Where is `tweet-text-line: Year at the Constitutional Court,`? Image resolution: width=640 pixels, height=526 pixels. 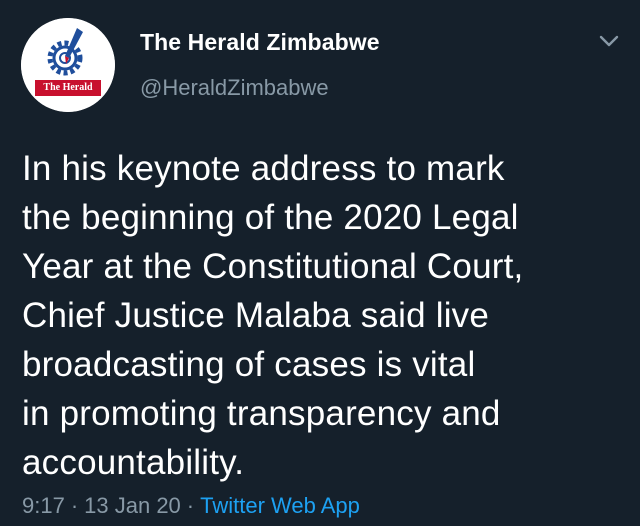 tweet-text-line: Year at the Constitutional Court, is located at coordinates (273, 266).